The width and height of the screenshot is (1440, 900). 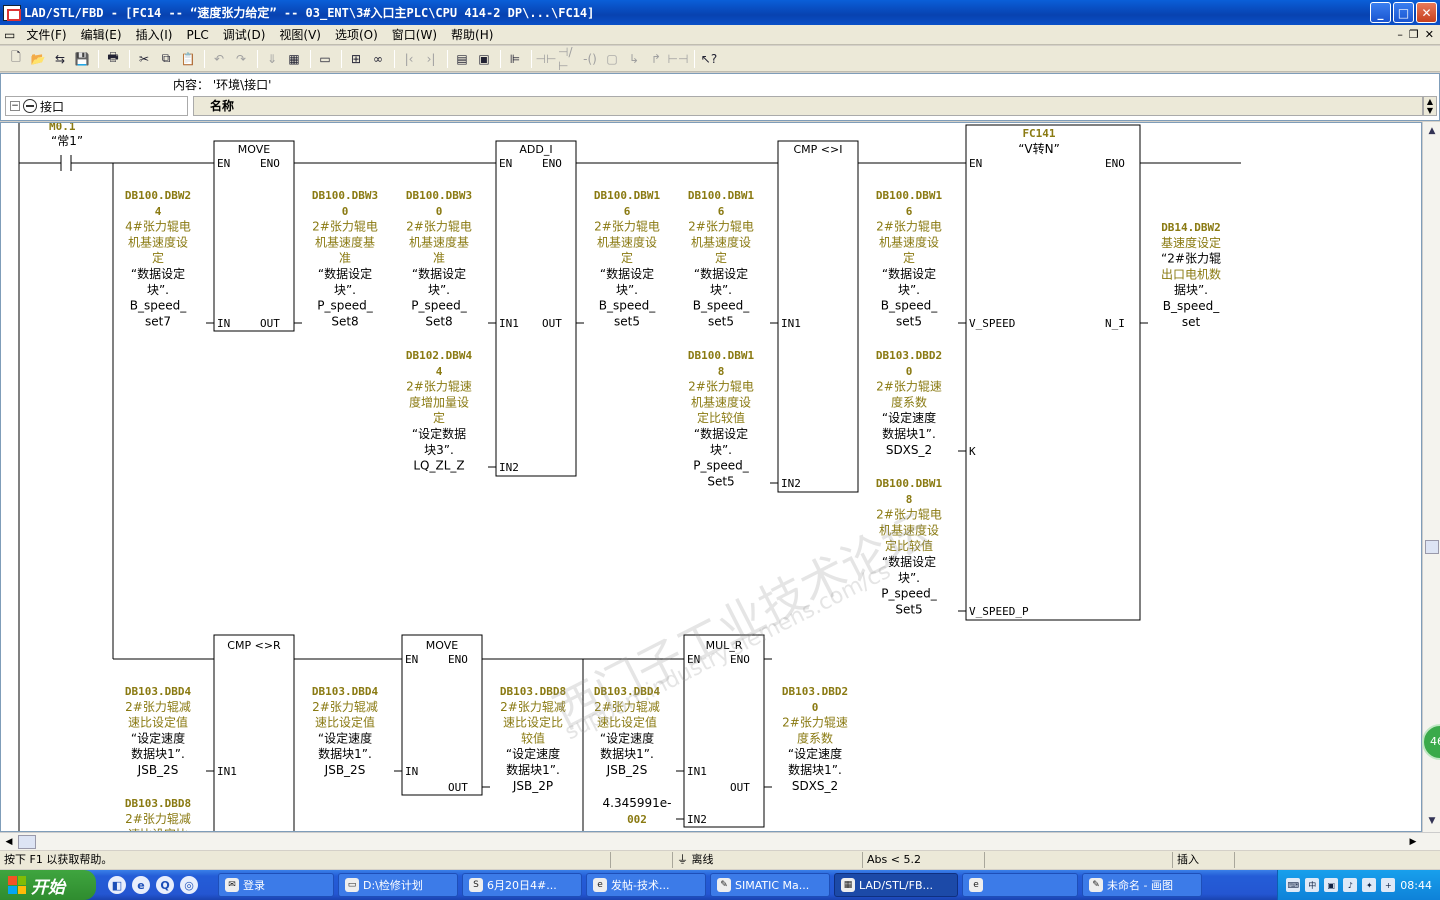 What do you see at coordinates (117, 885) in the screenshot?
I see `desktop-icon: ◧` at bounding box center [117, 885].